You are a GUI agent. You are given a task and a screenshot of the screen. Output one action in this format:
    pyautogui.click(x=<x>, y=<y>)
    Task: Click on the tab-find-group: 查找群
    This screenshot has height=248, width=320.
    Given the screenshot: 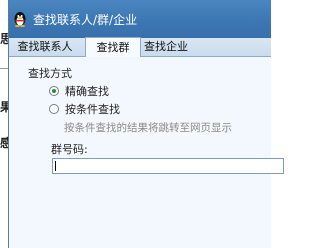 What is the action you would take?
    pyautogui.click(x=113, y=47)
    